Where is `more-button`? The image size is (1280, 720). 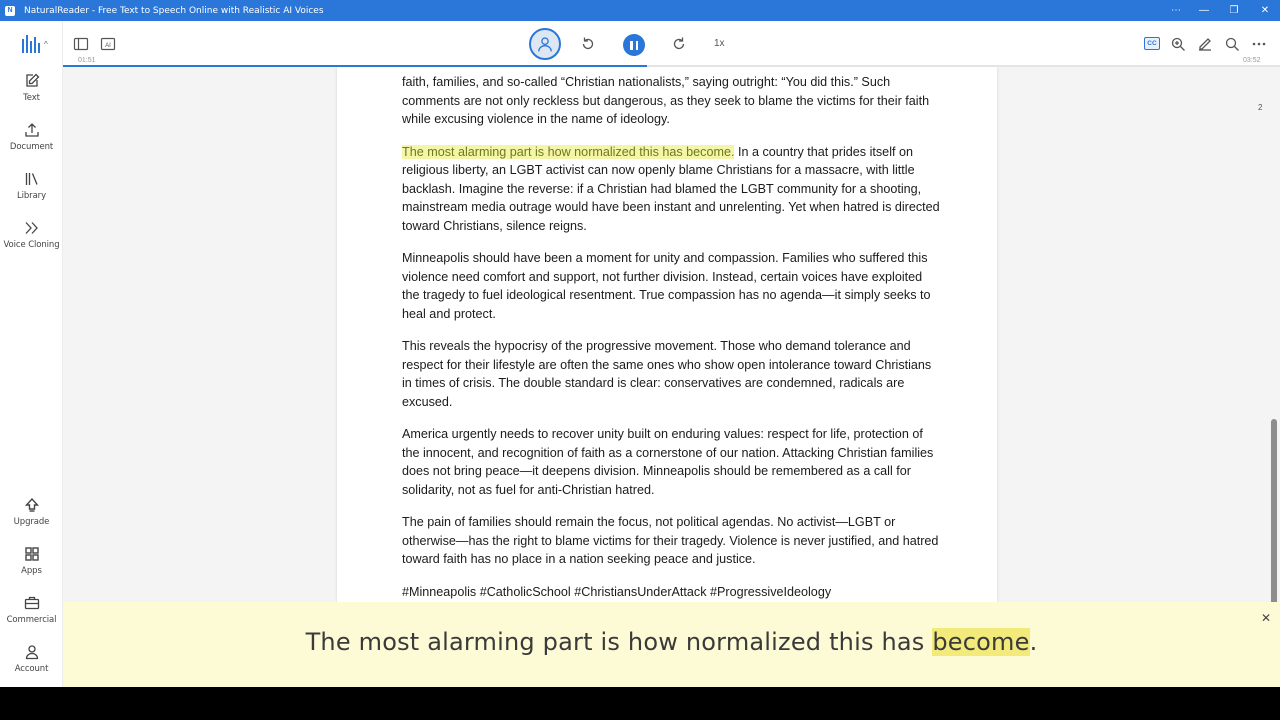
more-button is located at coordinates (1259, 44).